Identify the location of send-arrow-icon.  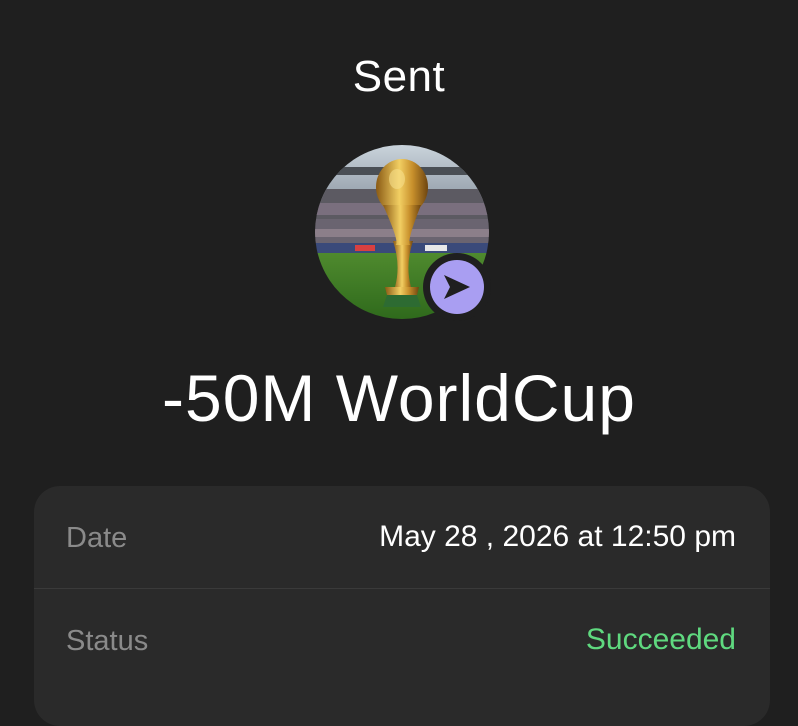
(457, 287).